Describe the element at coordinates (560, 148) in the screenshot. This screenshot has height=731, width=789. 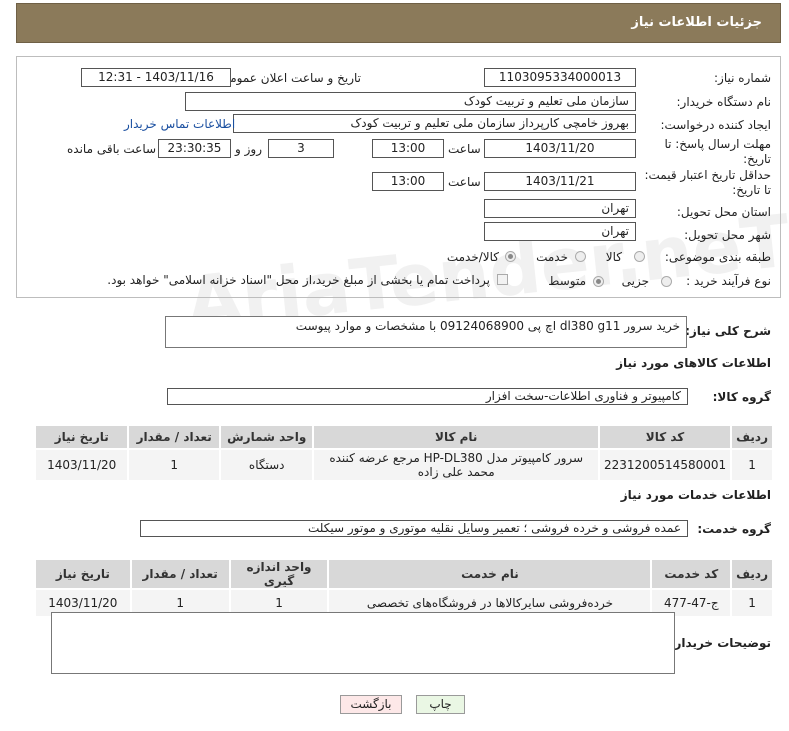
I see `reply-deadline-date-field: 1403/11/20` at that location.